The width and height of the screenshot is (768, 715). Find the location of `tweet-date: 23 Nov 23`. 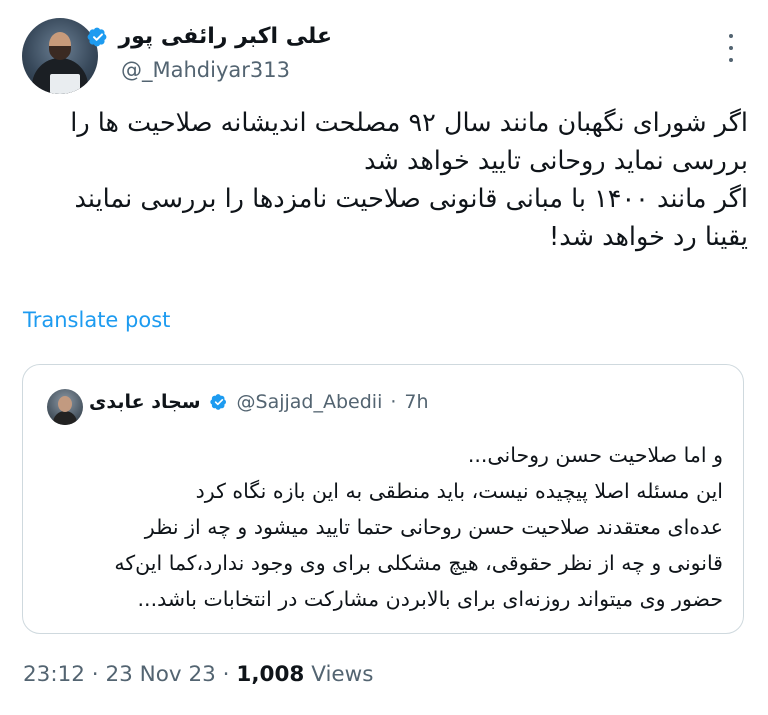

tweet-date: 23 Nov 23 is located at coordinates (160, 674).